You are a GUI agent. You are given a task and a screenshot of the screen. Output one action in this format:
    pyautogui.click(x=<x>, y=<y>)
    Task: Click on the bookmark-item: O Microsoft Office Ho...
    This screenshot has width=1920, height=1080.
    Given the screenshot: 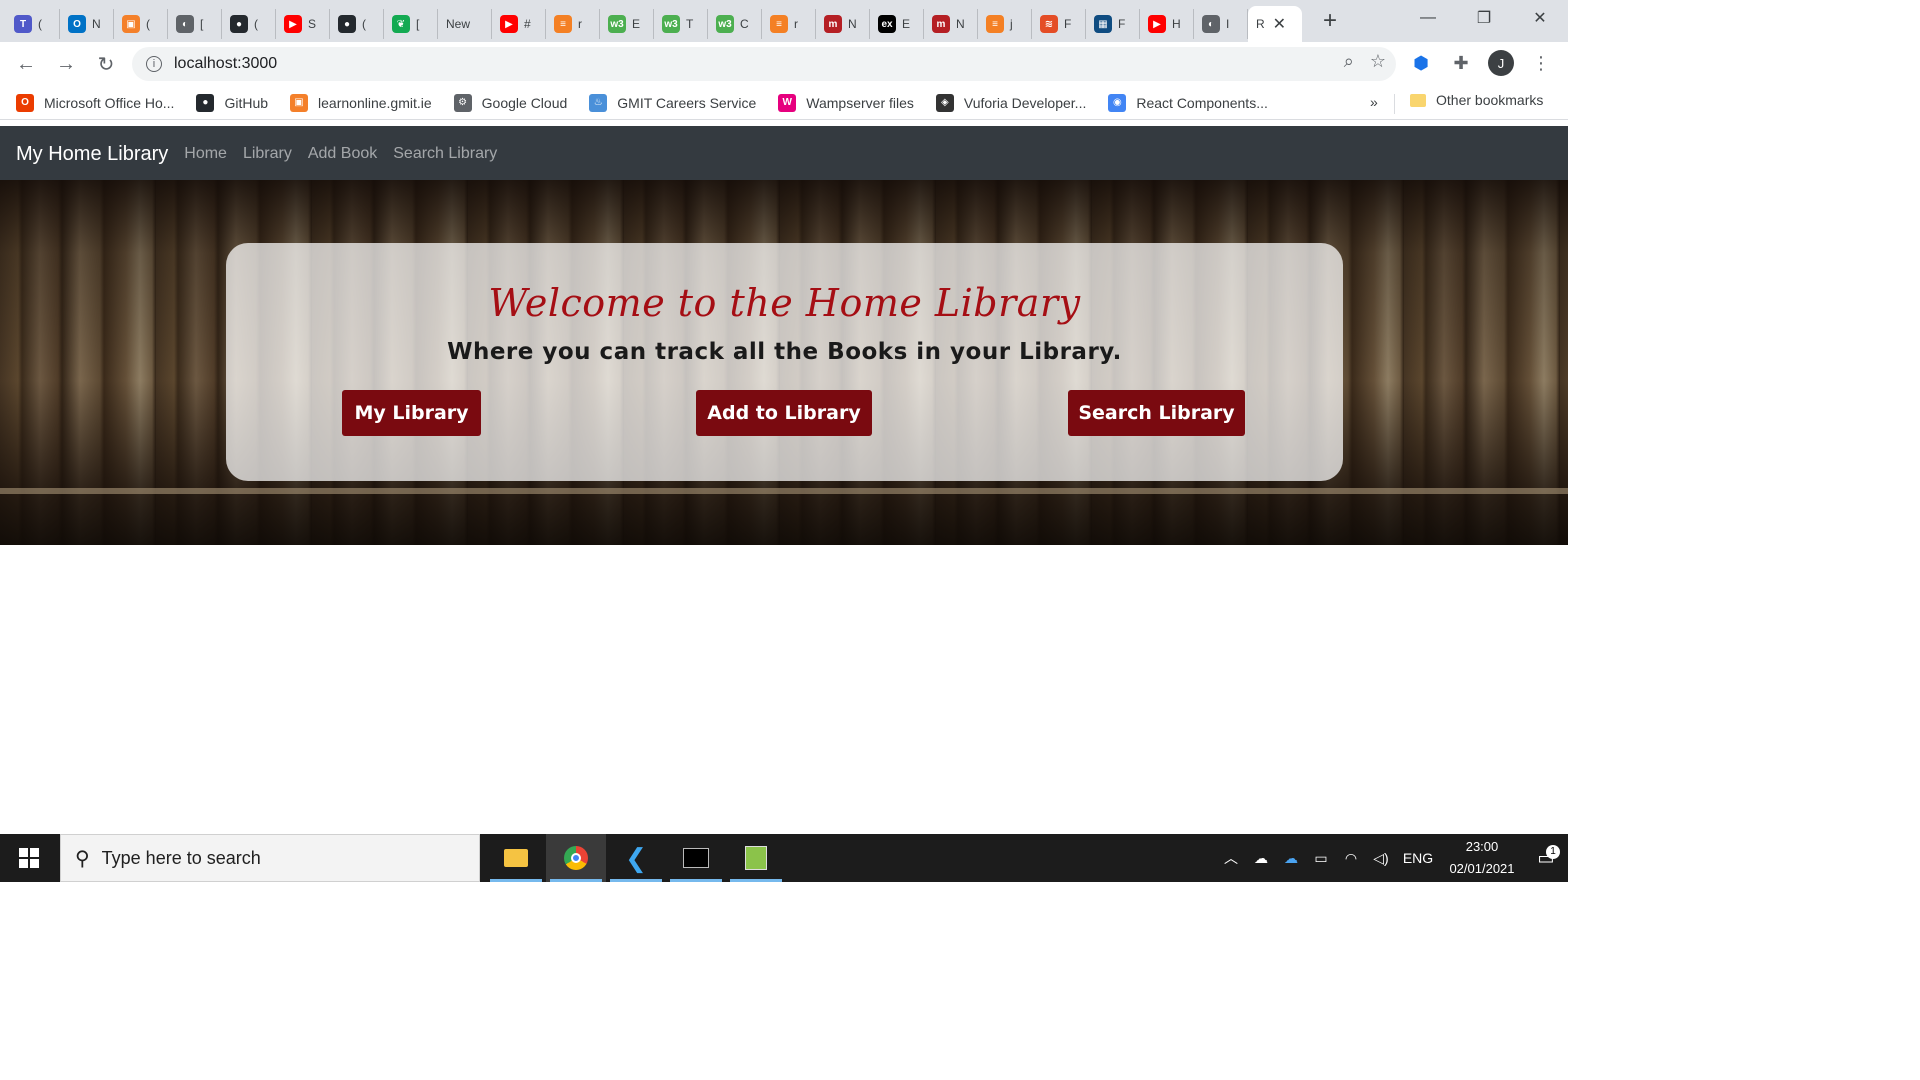 What is the action you would take?
    pyautogui.click(x=95, y=102)
    